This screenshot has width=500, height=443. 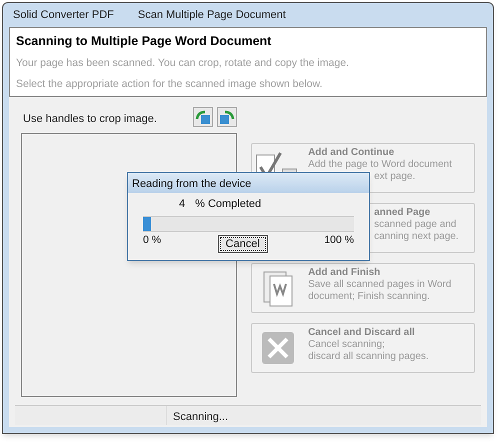 I want to click on app-name: Solid Converter PDF, so click(x=63, y=15).